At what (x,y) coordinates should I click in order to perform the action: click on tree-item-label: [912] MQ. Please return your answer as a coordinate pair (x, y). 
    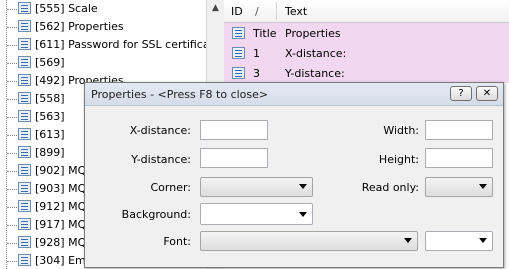
    Looking at the image, I should click on (61, 206).